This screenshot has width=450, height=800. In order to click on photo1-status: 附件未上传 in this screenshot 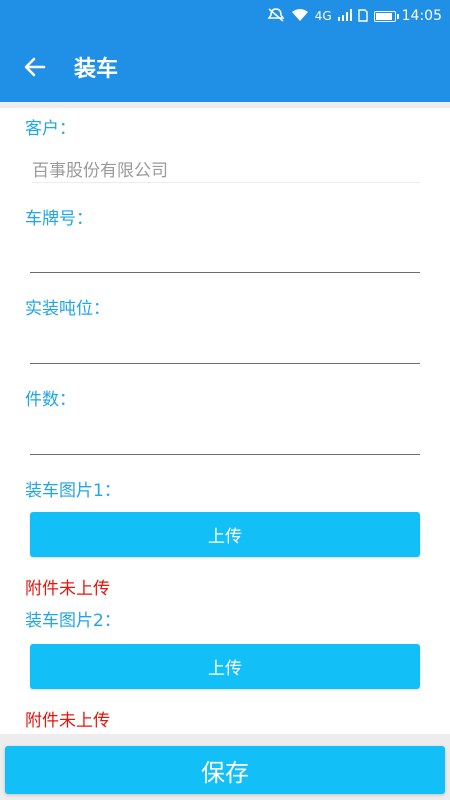, I will do `click(67, 589)`.